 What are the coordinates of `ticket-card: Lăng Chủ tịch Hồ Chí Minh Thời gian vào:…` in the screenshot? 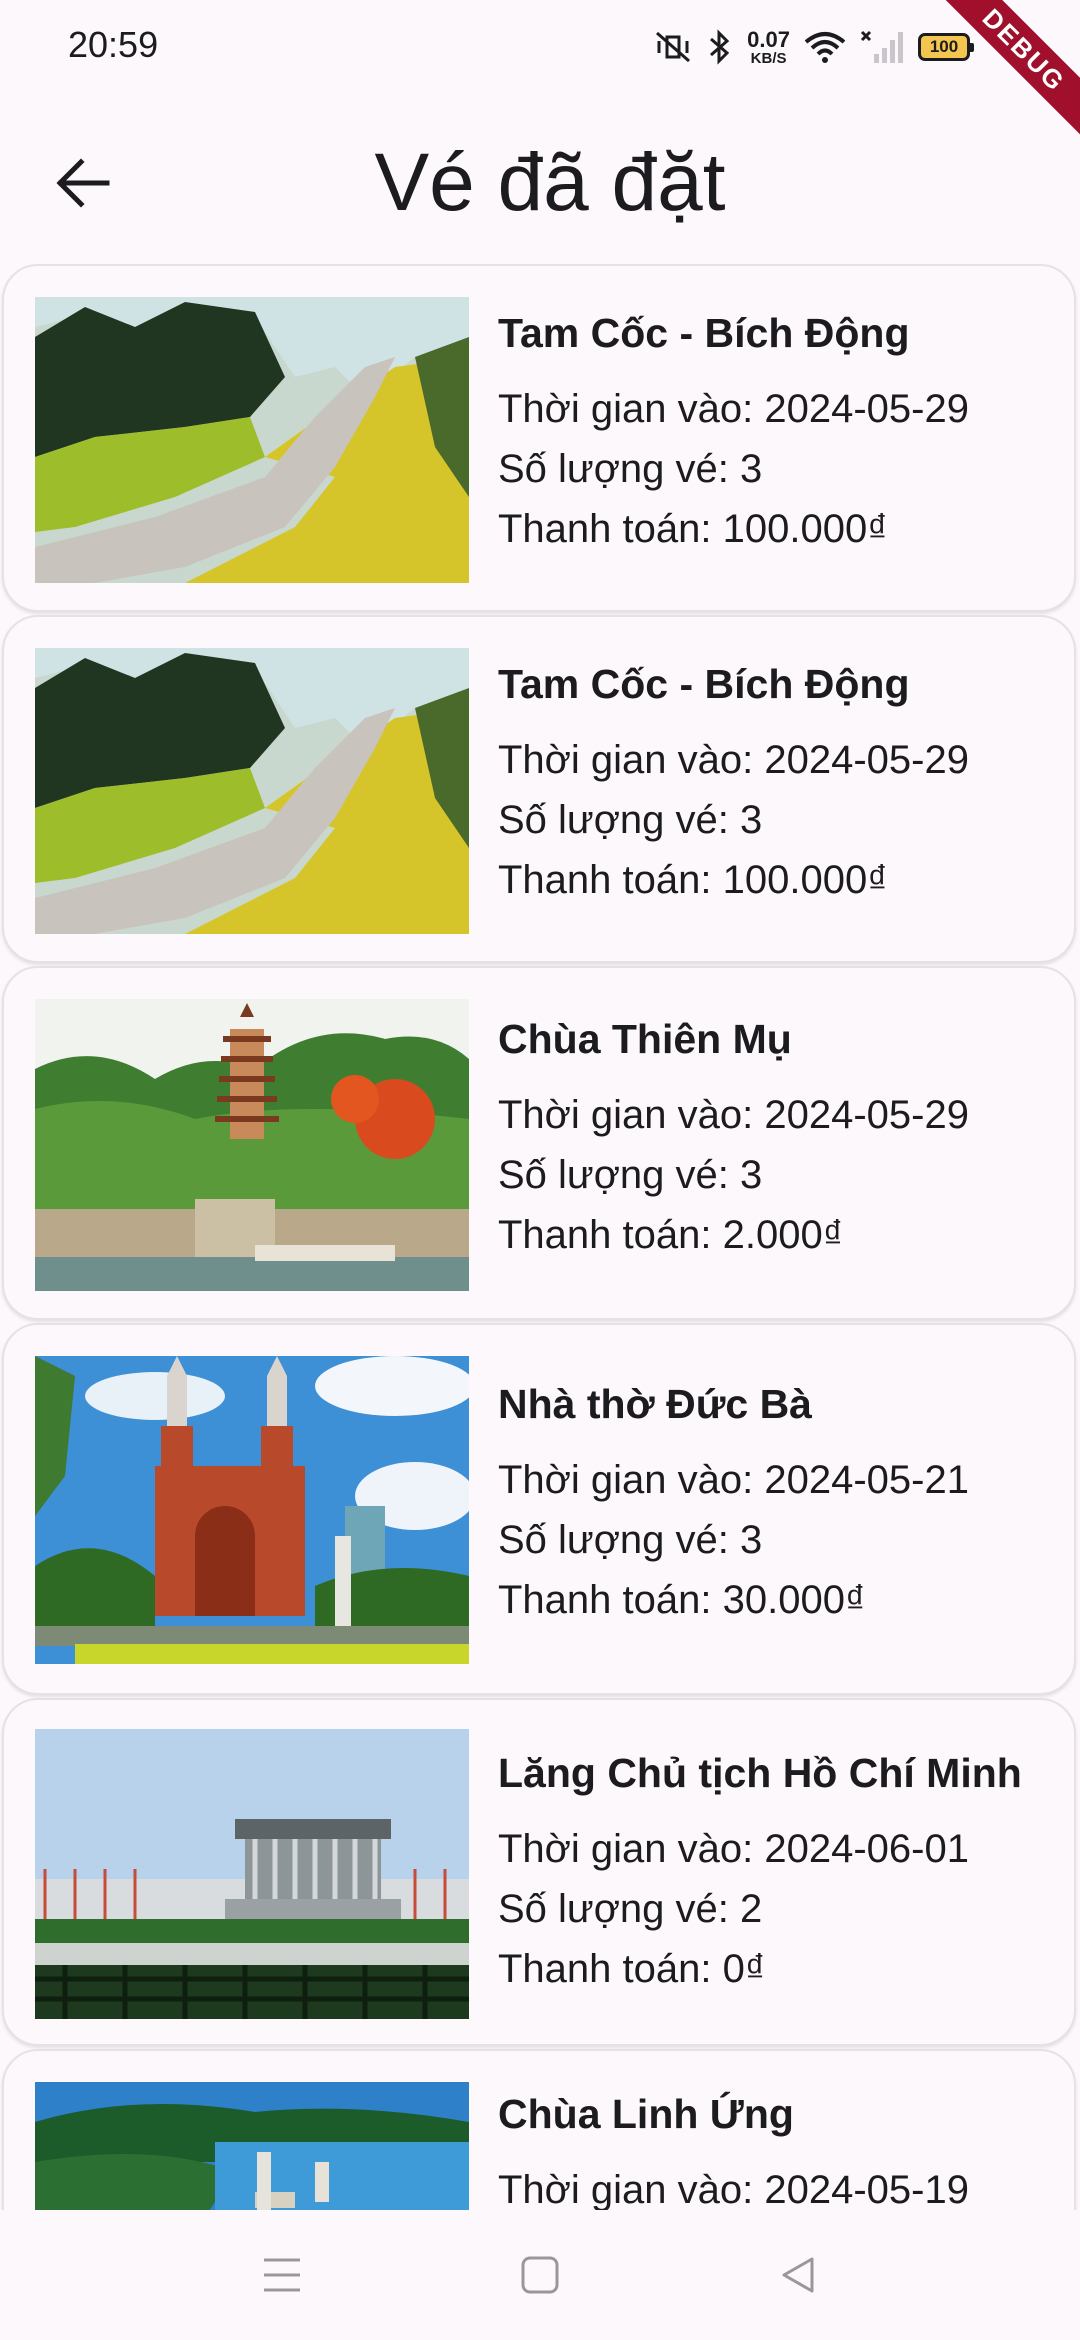 It's located at (539, 1872).